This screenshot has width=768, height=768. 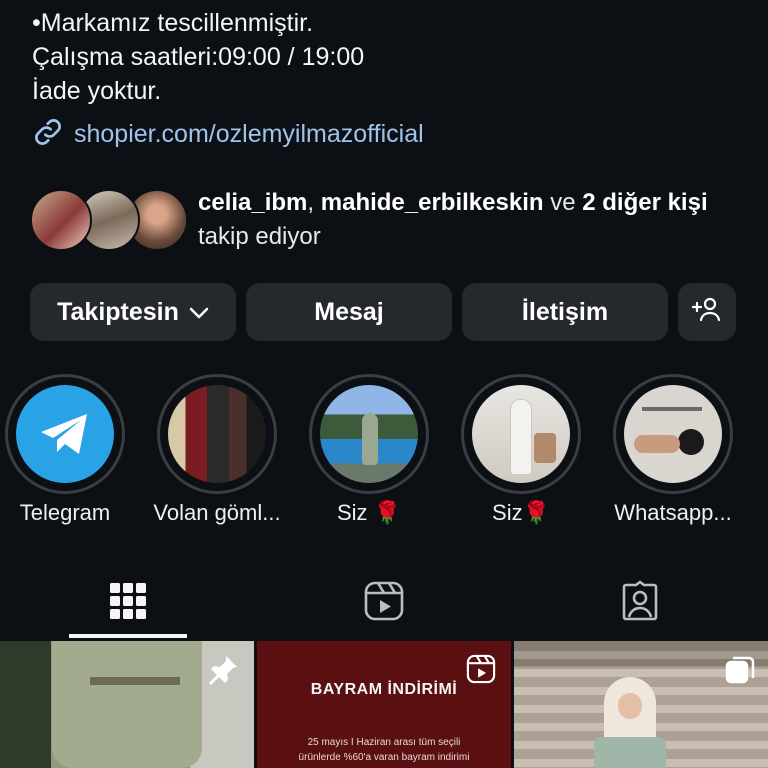 What do you see at coordinates (173, 23) in the screenshot?
I see `bio-line: •Markamız tescillenmiştir.` at bounding box center [173, 23].